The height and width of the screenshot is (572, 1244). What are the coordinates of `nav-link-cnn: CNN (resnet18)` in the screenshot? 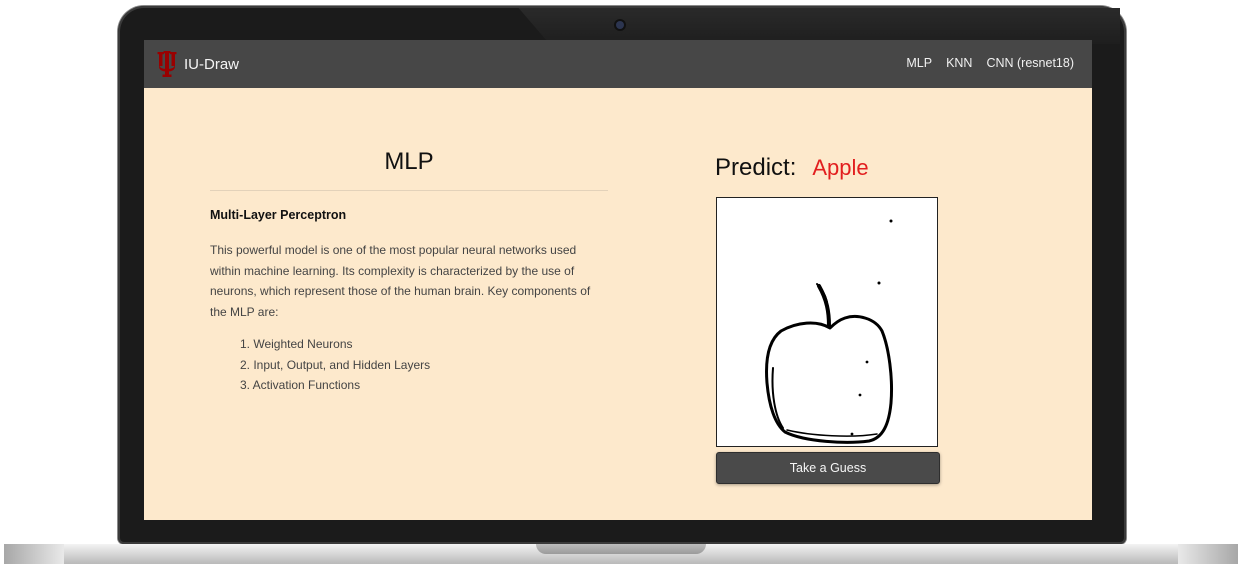 It's located at (1030, 63).